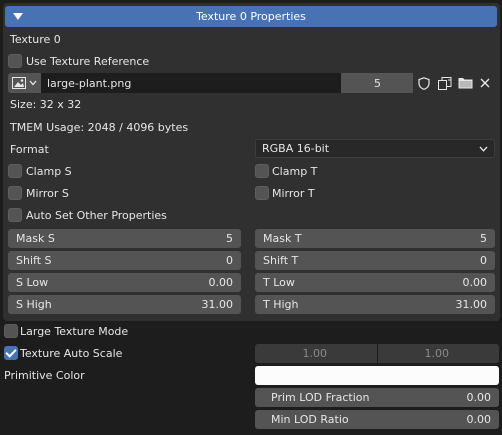 This screenshot has width=502, height=435. I want to click on image-icon, so click(19, 83).